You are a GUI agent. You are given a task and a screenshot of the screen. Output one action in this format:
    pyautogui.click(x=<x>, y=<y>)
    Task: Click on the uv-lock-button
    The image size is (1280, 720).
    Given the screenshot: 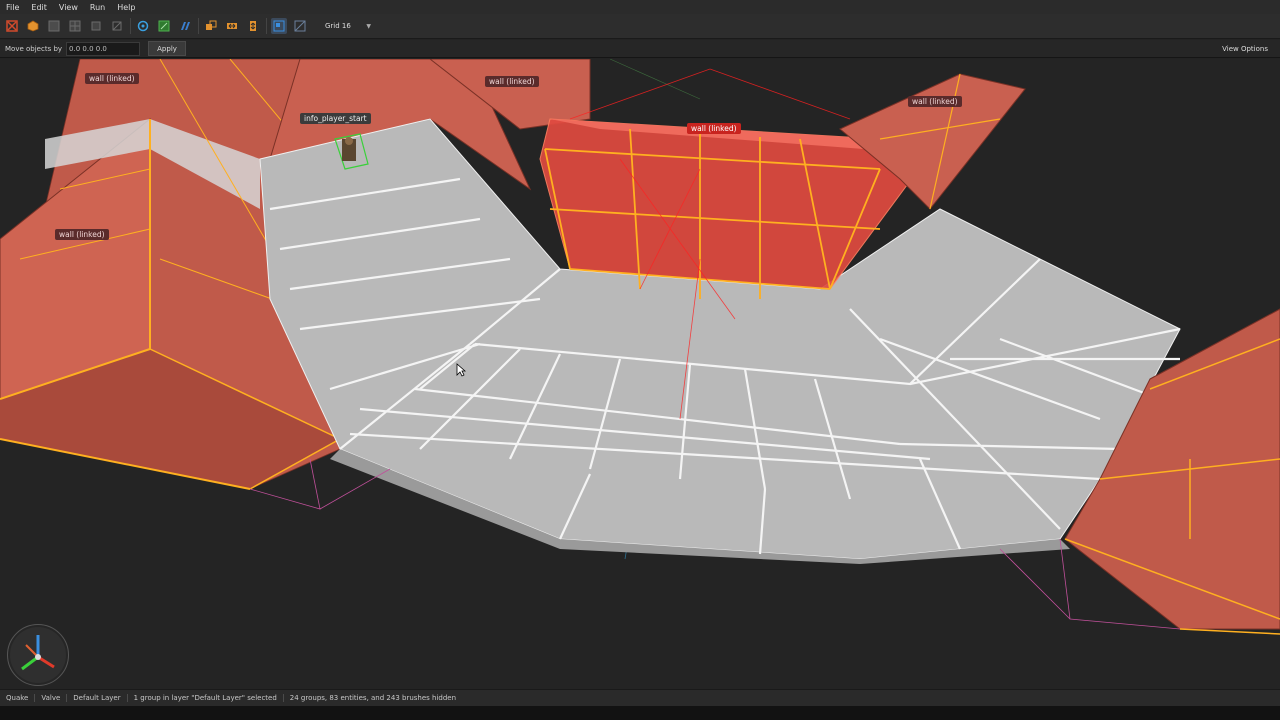 What is the action you would take?
    pyautogui.click(x=185, y=26)
    